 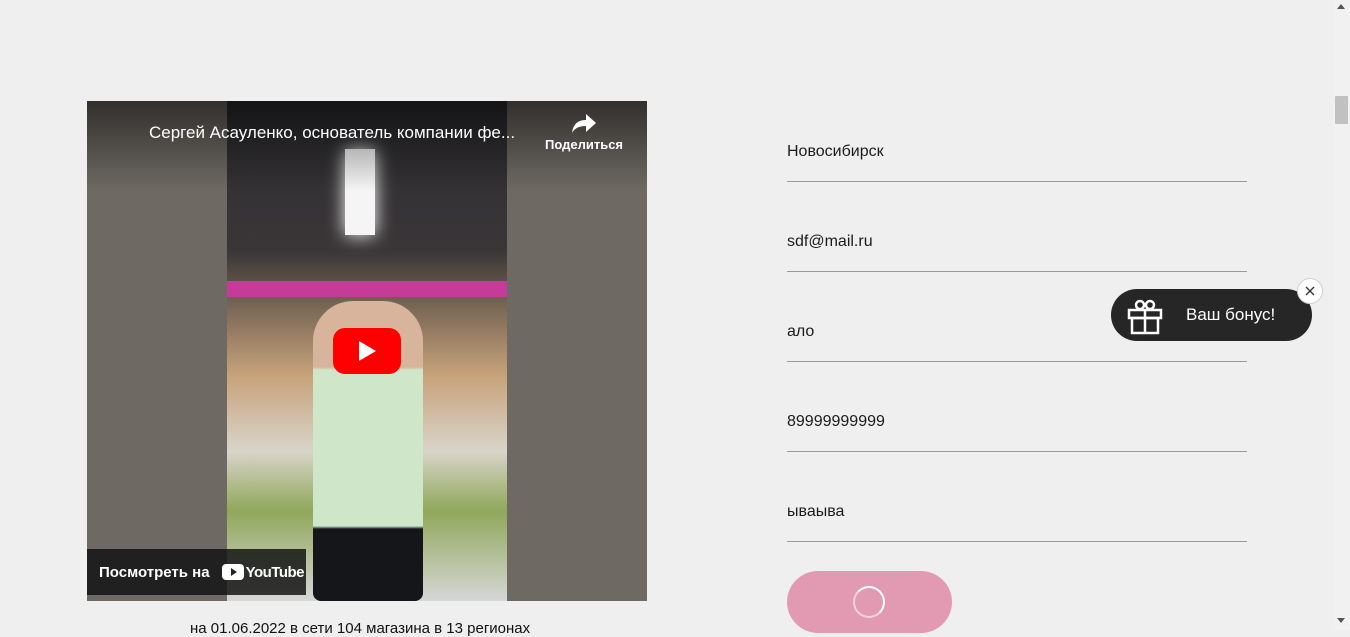 I want to click on email-field-value: sdf@mail.ru, so click(x=830, y=241).